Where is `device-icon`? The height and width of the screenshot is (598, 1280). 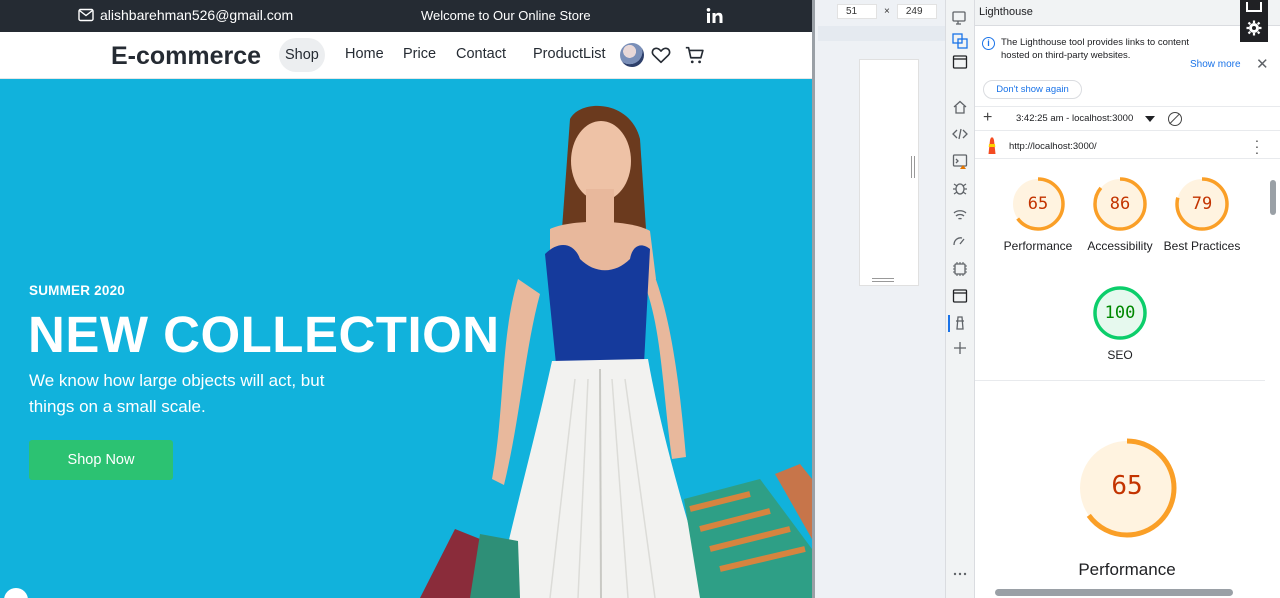
device-icon is located at coordinates (960, 18).